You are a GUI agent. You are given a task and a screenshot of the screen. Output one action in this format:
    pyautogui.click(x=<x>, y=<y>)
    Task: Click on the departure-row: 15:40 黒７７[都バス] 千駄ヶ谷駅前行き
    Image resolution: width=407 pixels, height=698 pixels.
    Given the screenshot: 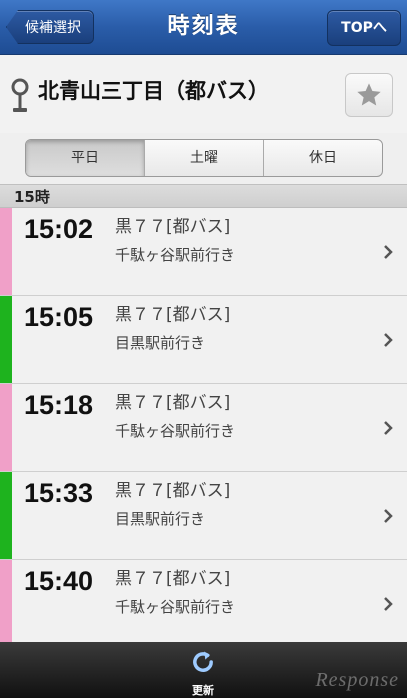 What is the action you would take?
    pyautogui.click(x=203, y=604)
    